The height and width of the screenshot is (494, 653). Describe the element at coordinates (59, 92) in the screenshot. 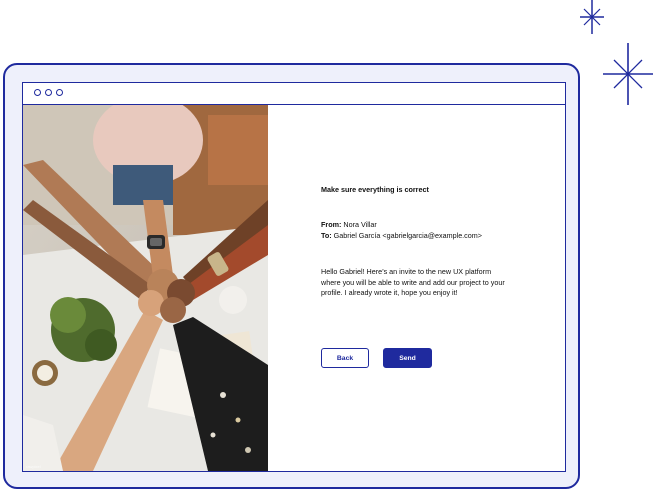

I see `window-maximize-dot` at that location.